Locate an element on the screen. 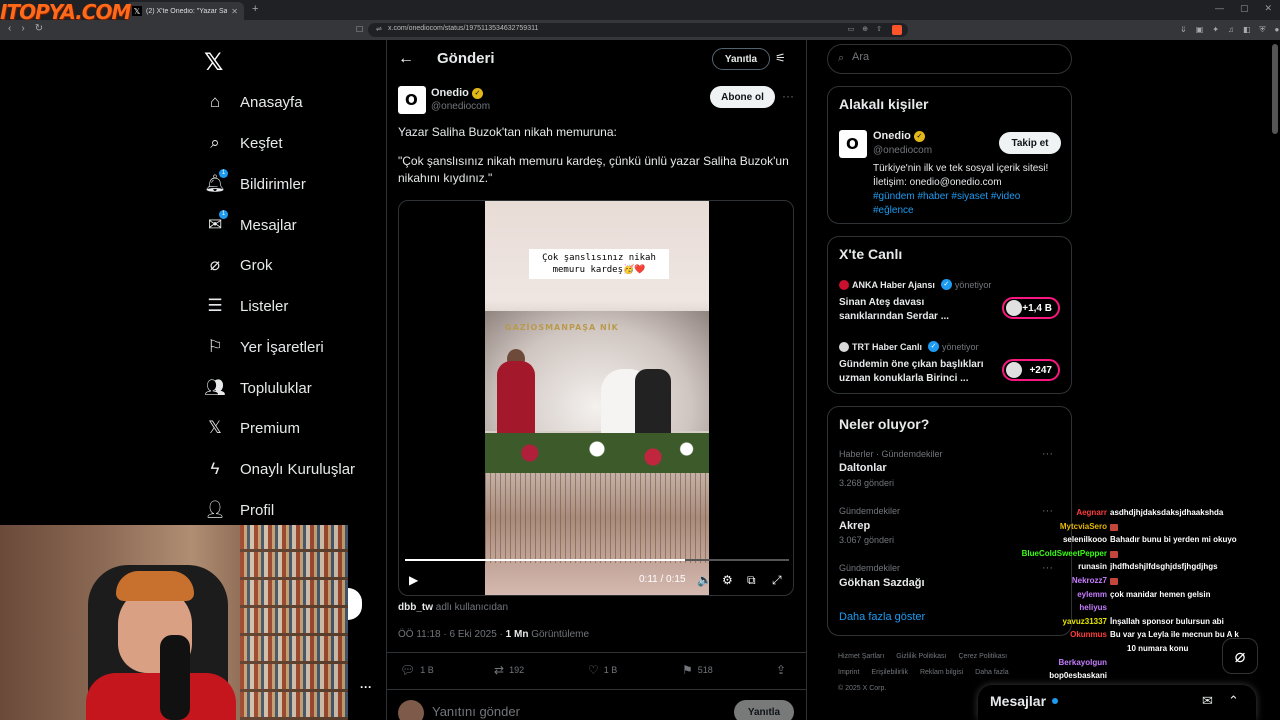 This screenshot has height=720, width=1280. nav-item-9: ϟ Onaylı Kuruluşlar is located at coordinates (280, 469).